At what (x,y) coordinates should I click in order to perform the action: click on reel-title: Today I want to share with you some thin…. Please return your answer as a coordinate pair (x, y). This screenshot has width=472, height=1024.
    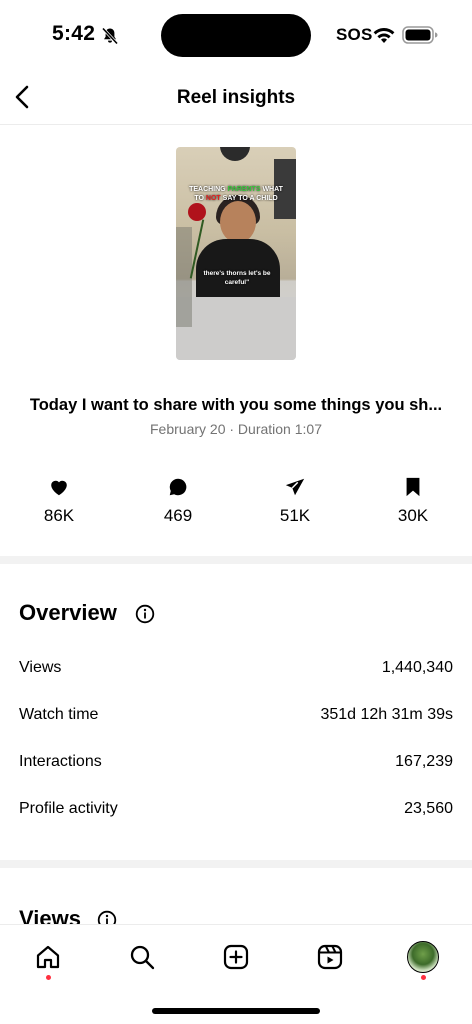
    Looking at the image, I should click on (236, 405).